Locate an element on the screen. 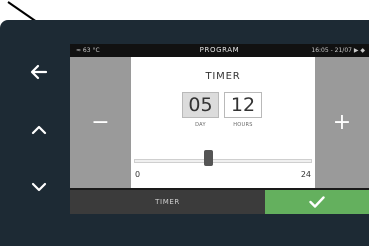 This screenshot has width=369, height=246. back-button is located at coordinates (39, 72).